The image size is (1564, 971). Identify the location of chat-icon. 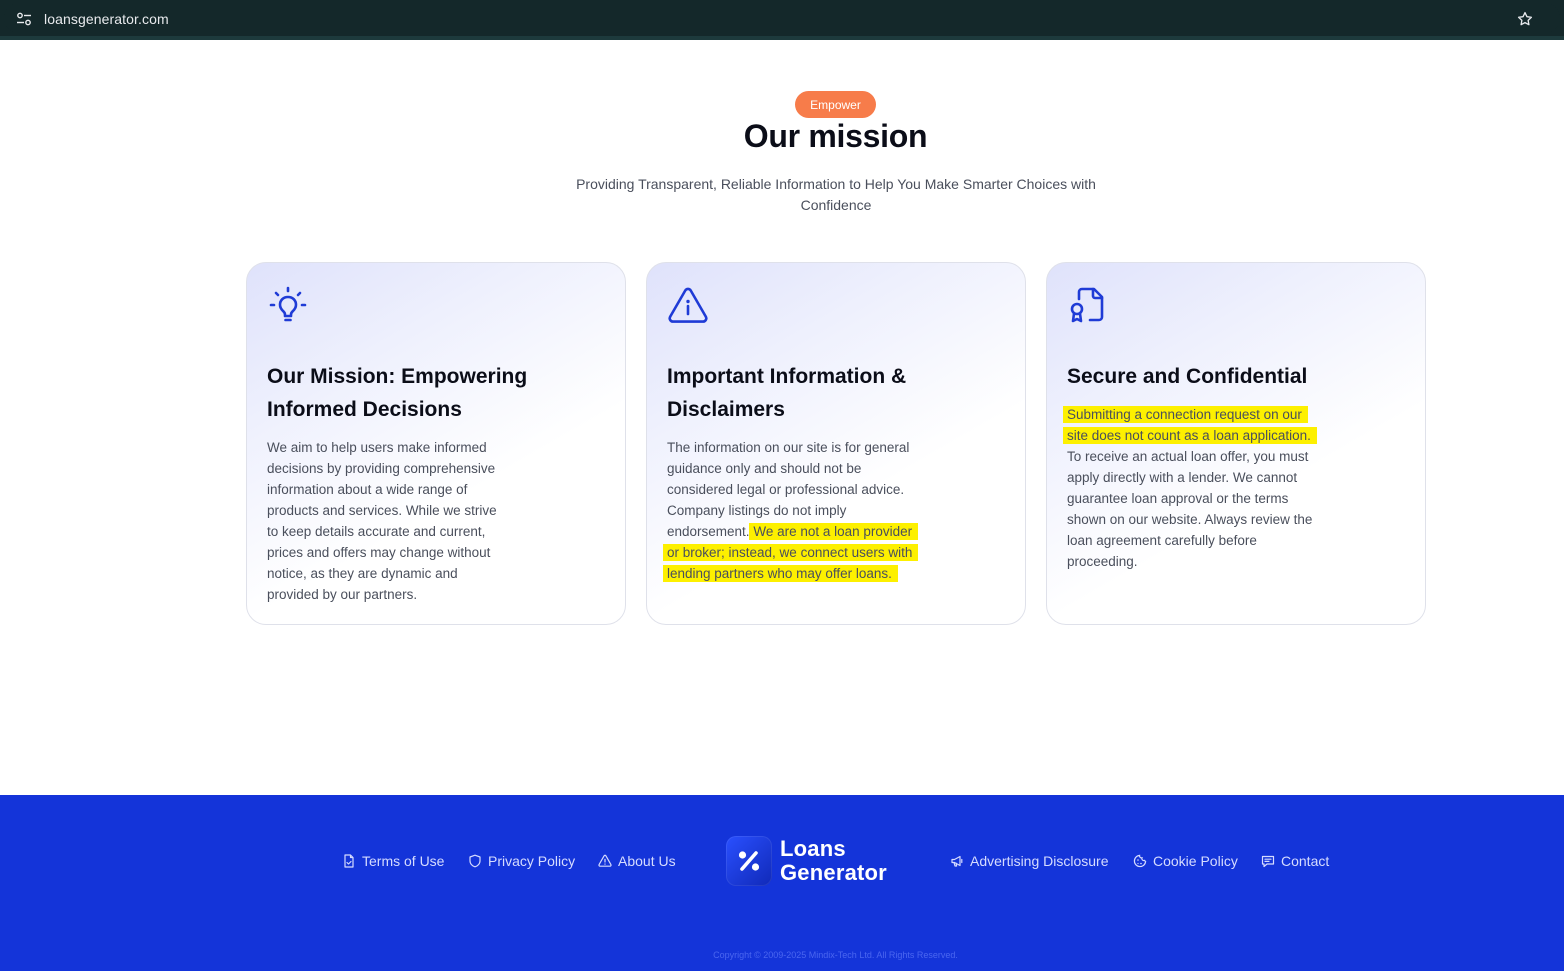
(1268, 861).